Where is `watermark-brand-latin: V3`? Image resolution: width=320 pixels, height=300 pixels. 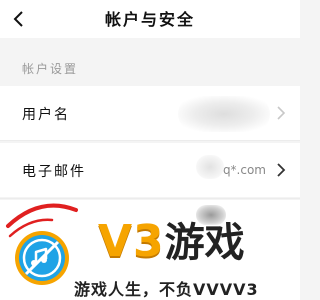
watermark-brand-latin: V3 is located at coordinates (131, 241).